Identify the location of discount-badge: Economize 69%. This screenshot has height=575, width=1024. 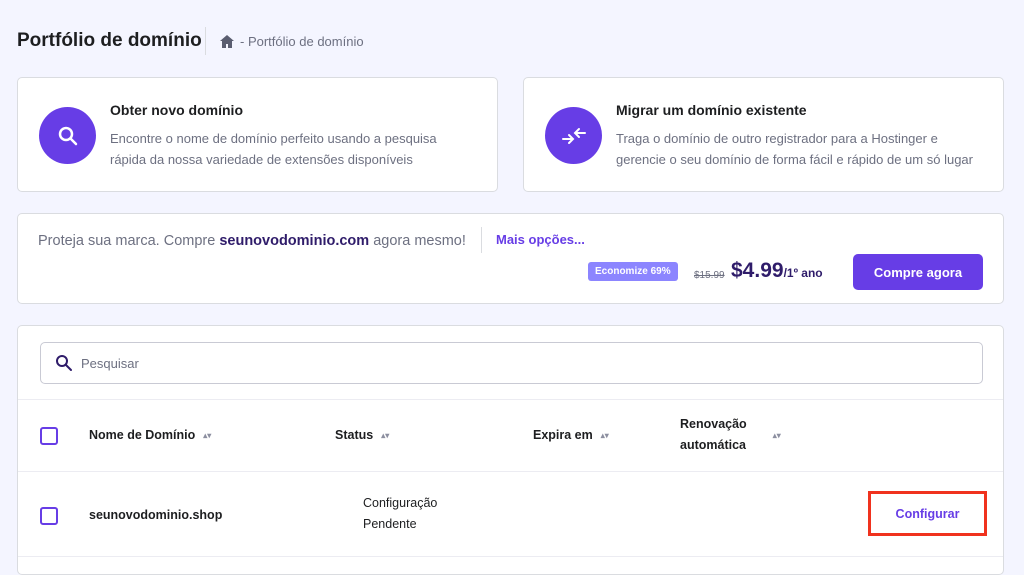
(633, 271).